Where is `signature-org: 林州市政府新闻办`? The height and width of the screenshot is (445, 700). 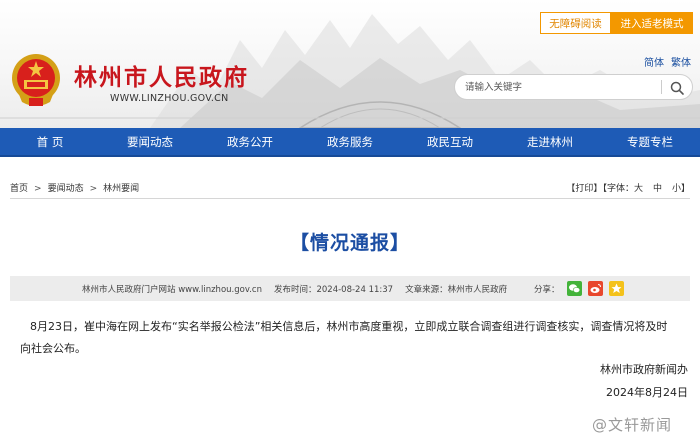 signature-org: 林州市政府新闻办 is located at coordinates (644, 369).